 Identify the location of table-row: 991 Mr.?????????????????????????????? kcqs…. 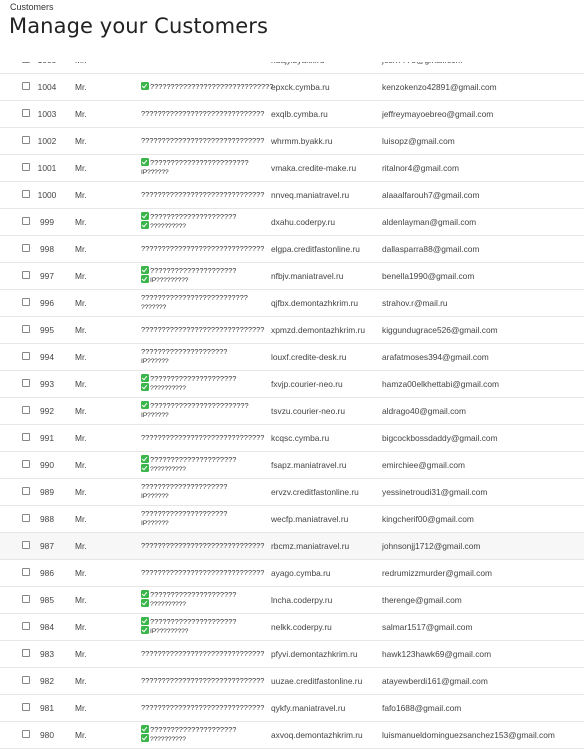
(292, 438).